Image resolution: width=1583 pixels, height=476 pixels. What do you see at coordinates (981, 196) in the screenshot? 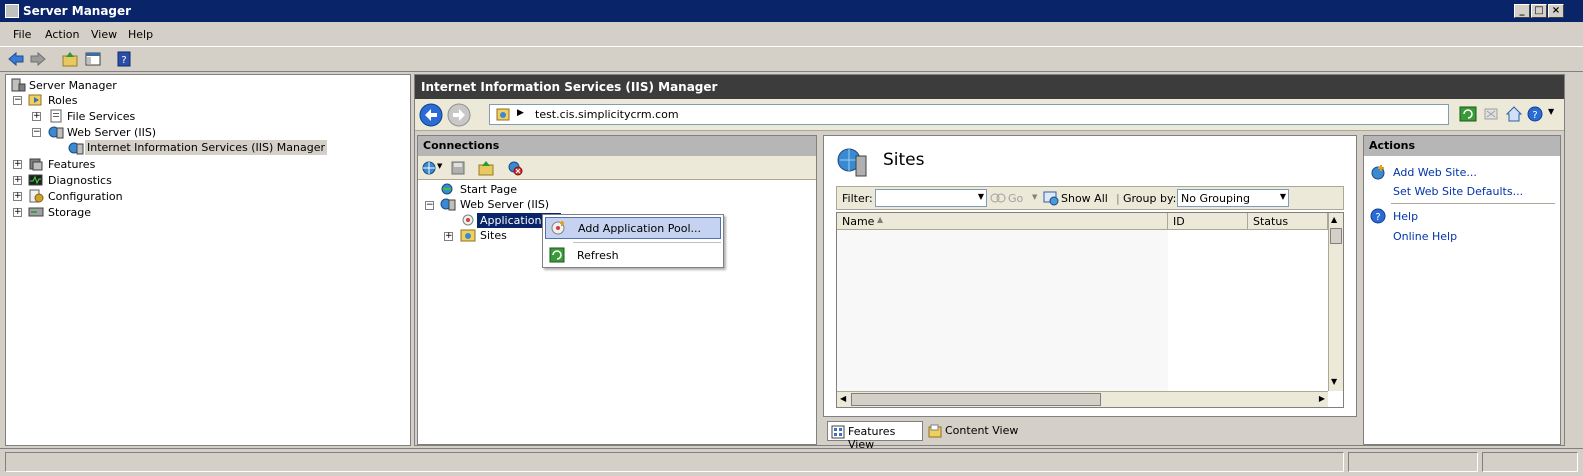
I see `filter-chevron-down-icon: ▼` at bounding box center [981, 196].